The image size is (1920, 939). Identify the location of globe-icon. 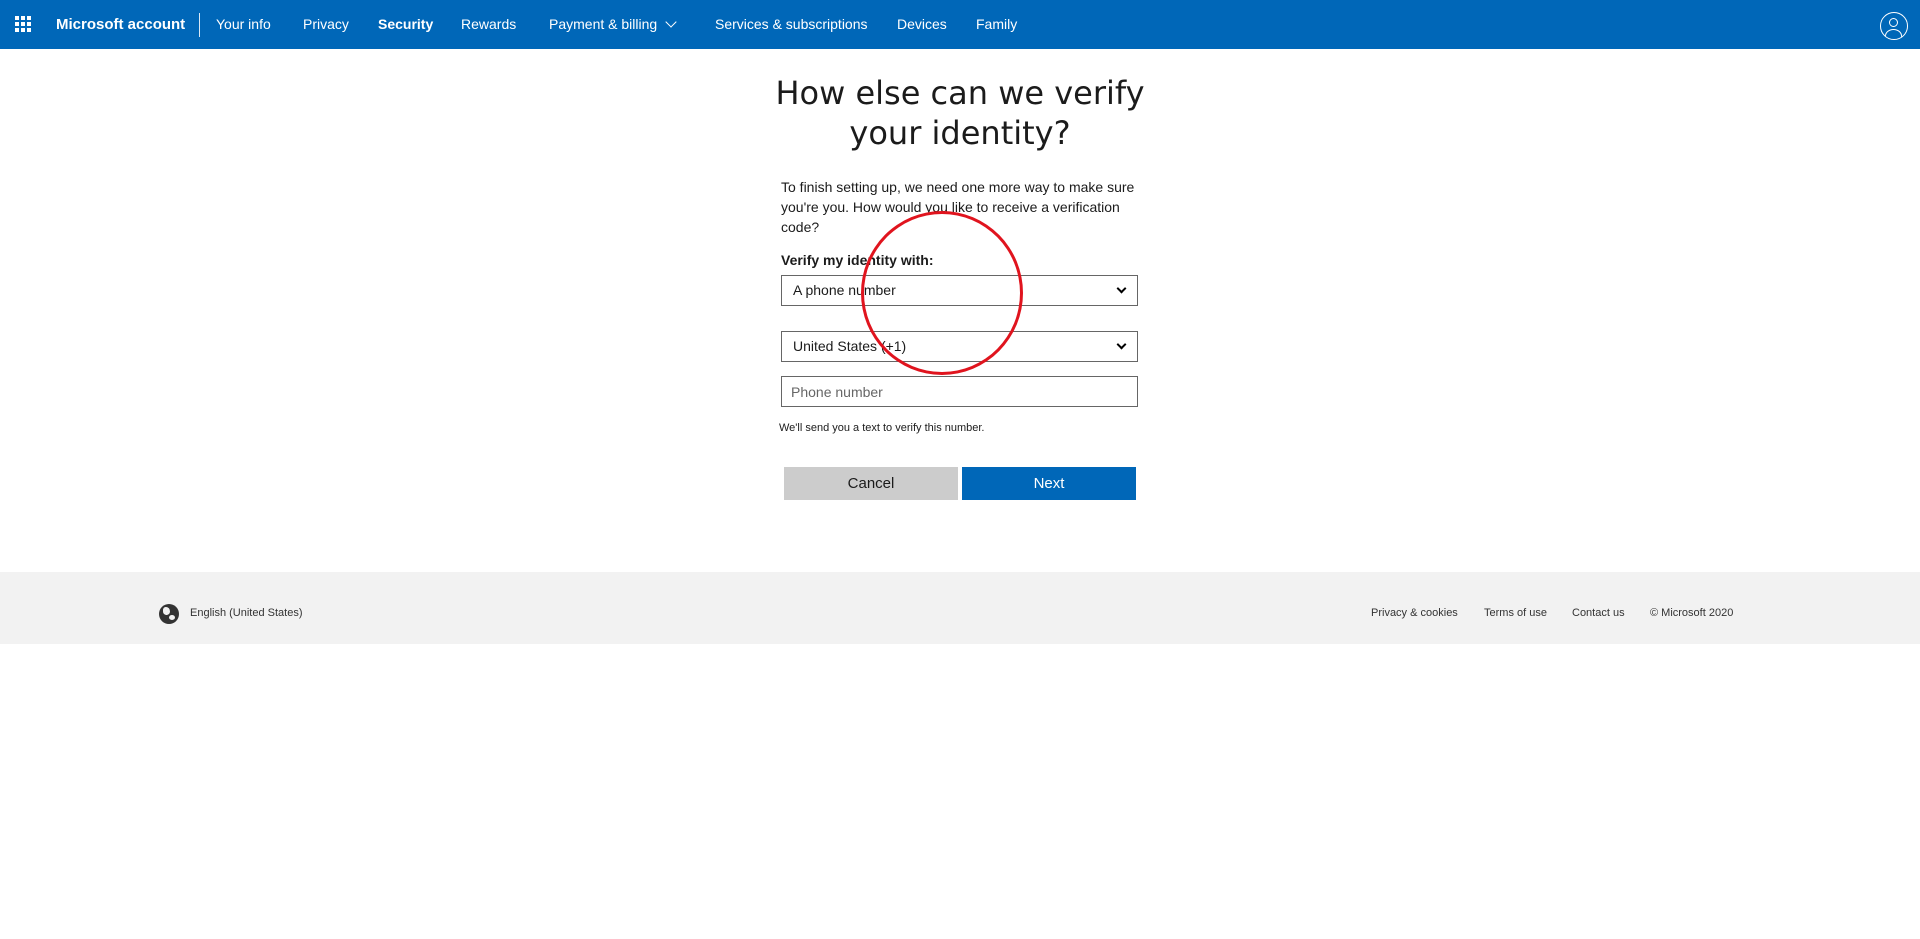
(169, 614).